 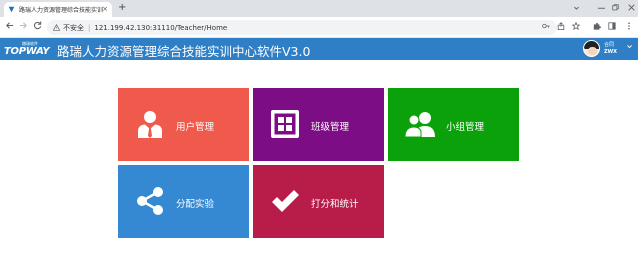 What do you see at coordinates (609, 44) in the screenshot?
I see `user-name: 合同` at bounding box center [609, 44].